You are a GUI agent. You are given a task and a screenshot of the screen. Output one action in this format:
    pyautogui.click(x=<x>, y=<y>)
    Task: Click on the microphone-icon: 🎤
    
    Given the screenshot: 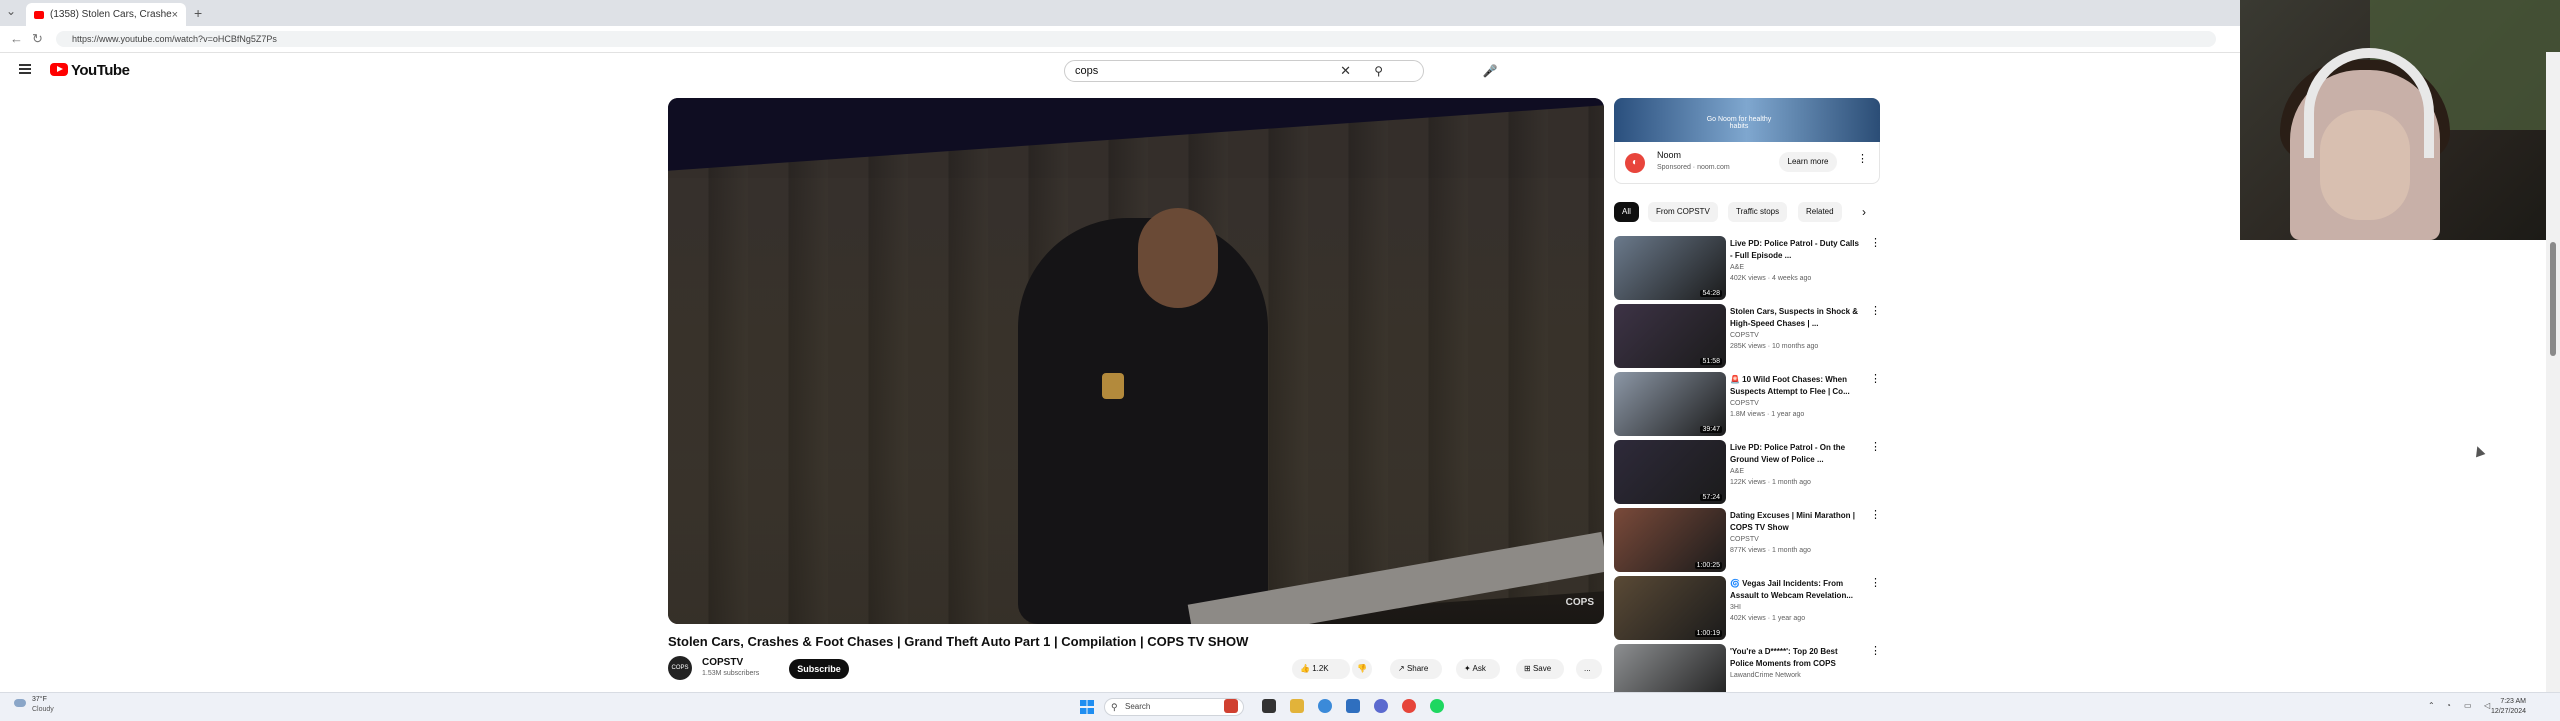 What is the action you would take?
    pyautogui.click(x=1490, y=71)
    